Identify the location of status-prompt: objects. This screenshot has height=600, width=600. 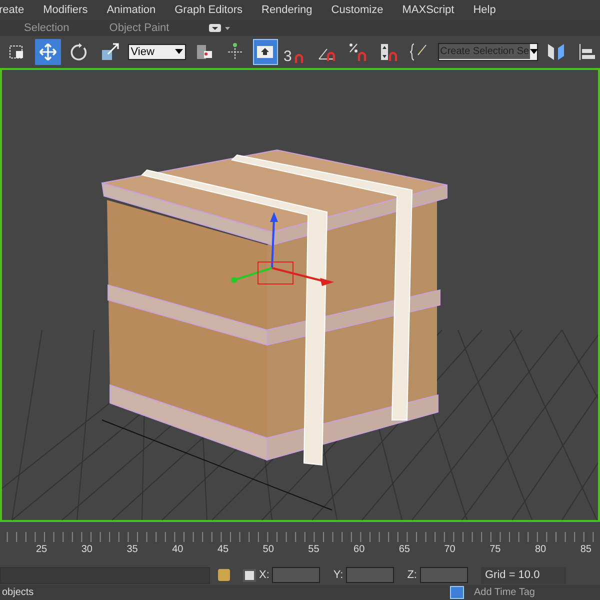
(18, 593).